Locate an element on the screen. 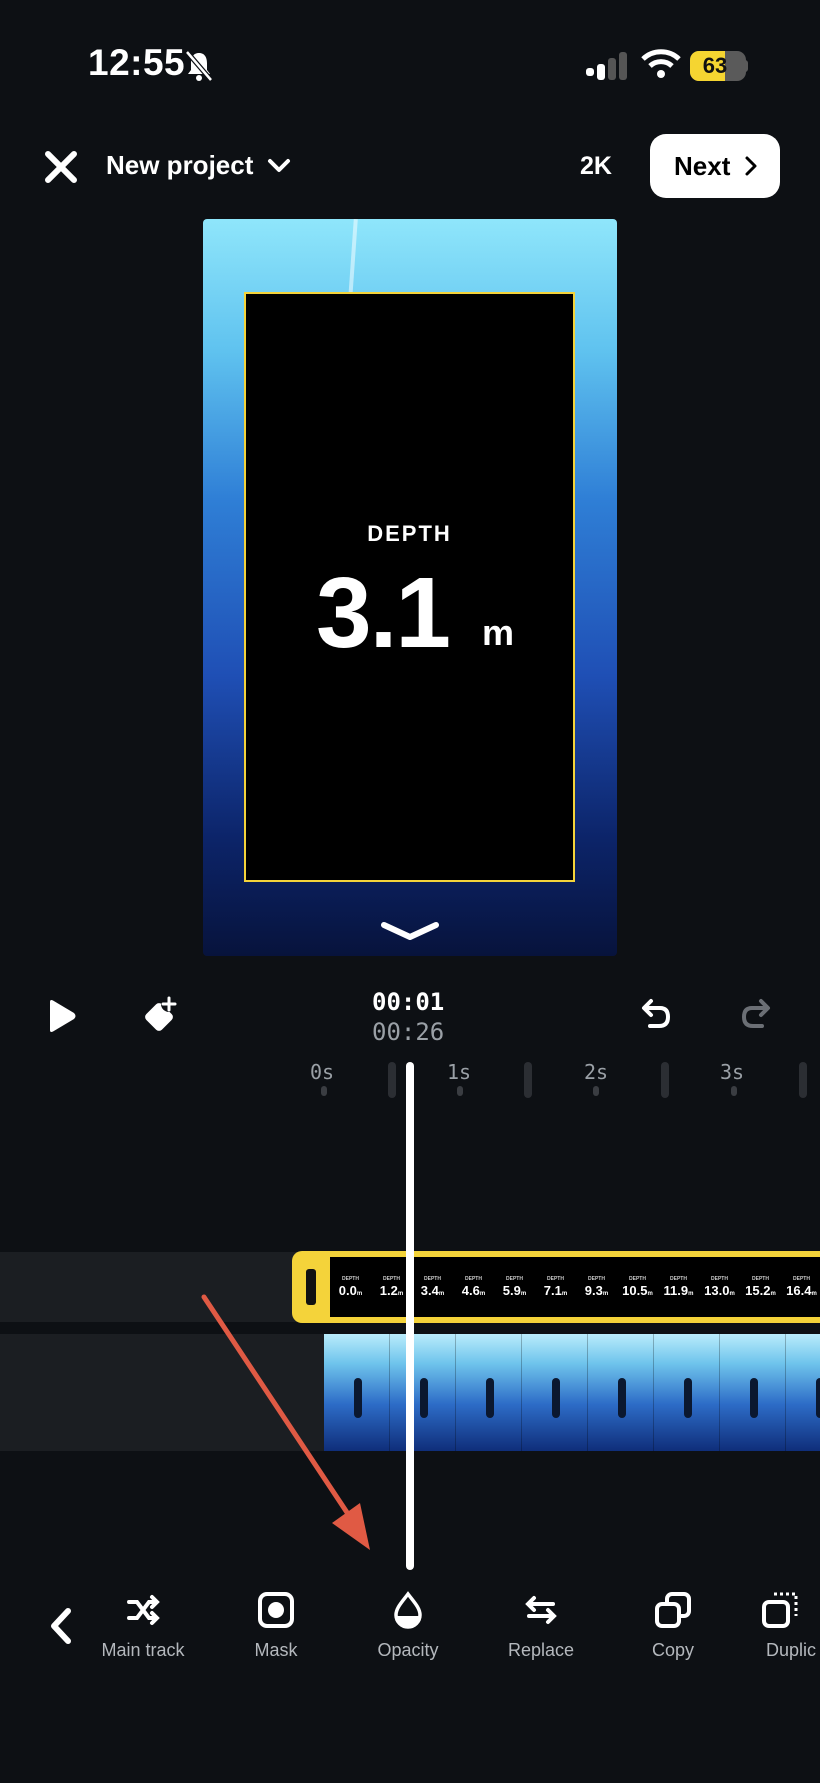 This screenshot has height=1783, width=820. light-streak is located at coordinates (353, 259).